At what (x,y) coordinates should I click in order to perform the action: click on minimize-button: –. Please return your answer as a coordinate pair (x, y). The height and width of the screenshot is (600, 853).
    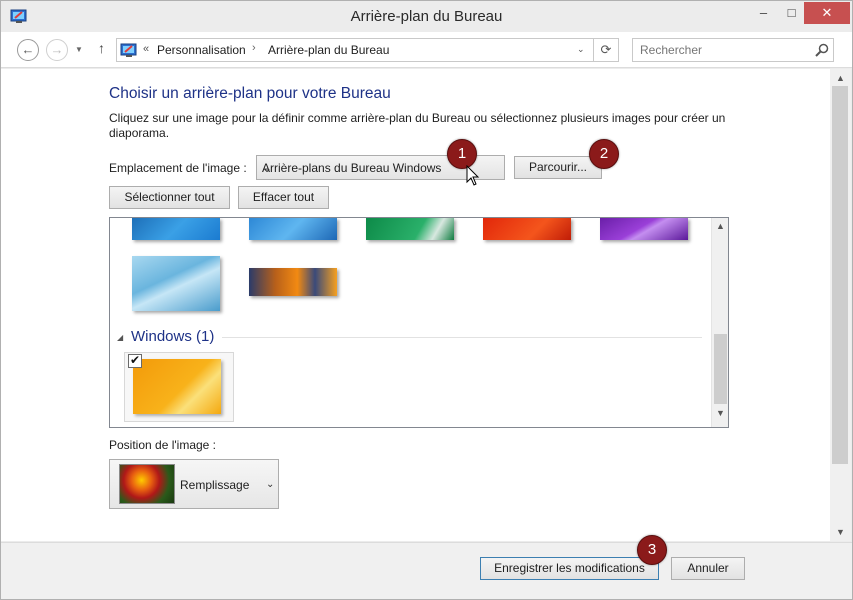
    Looking at the image, I should click on (763, 13).